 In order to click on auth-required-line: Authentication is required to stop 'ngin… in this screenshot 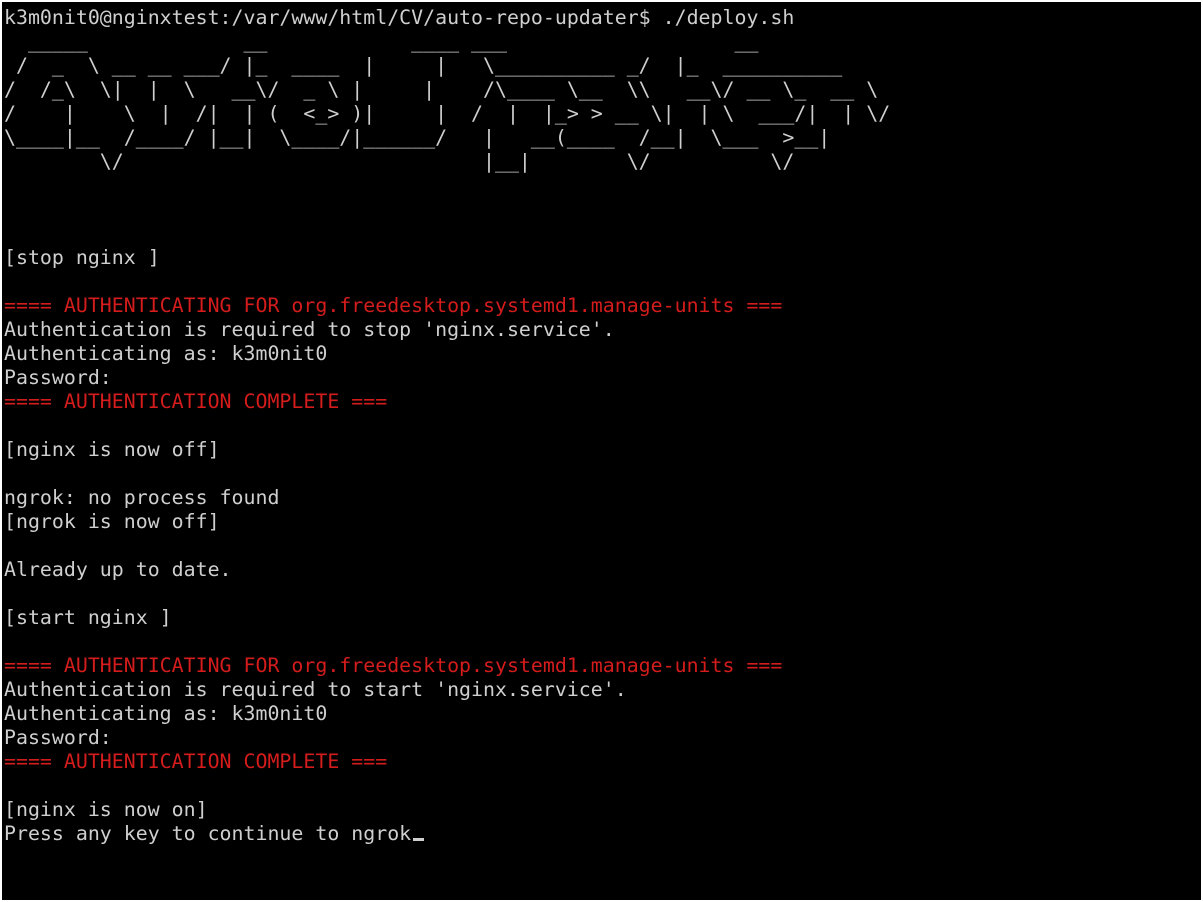, I will do `click(309, 329)`.